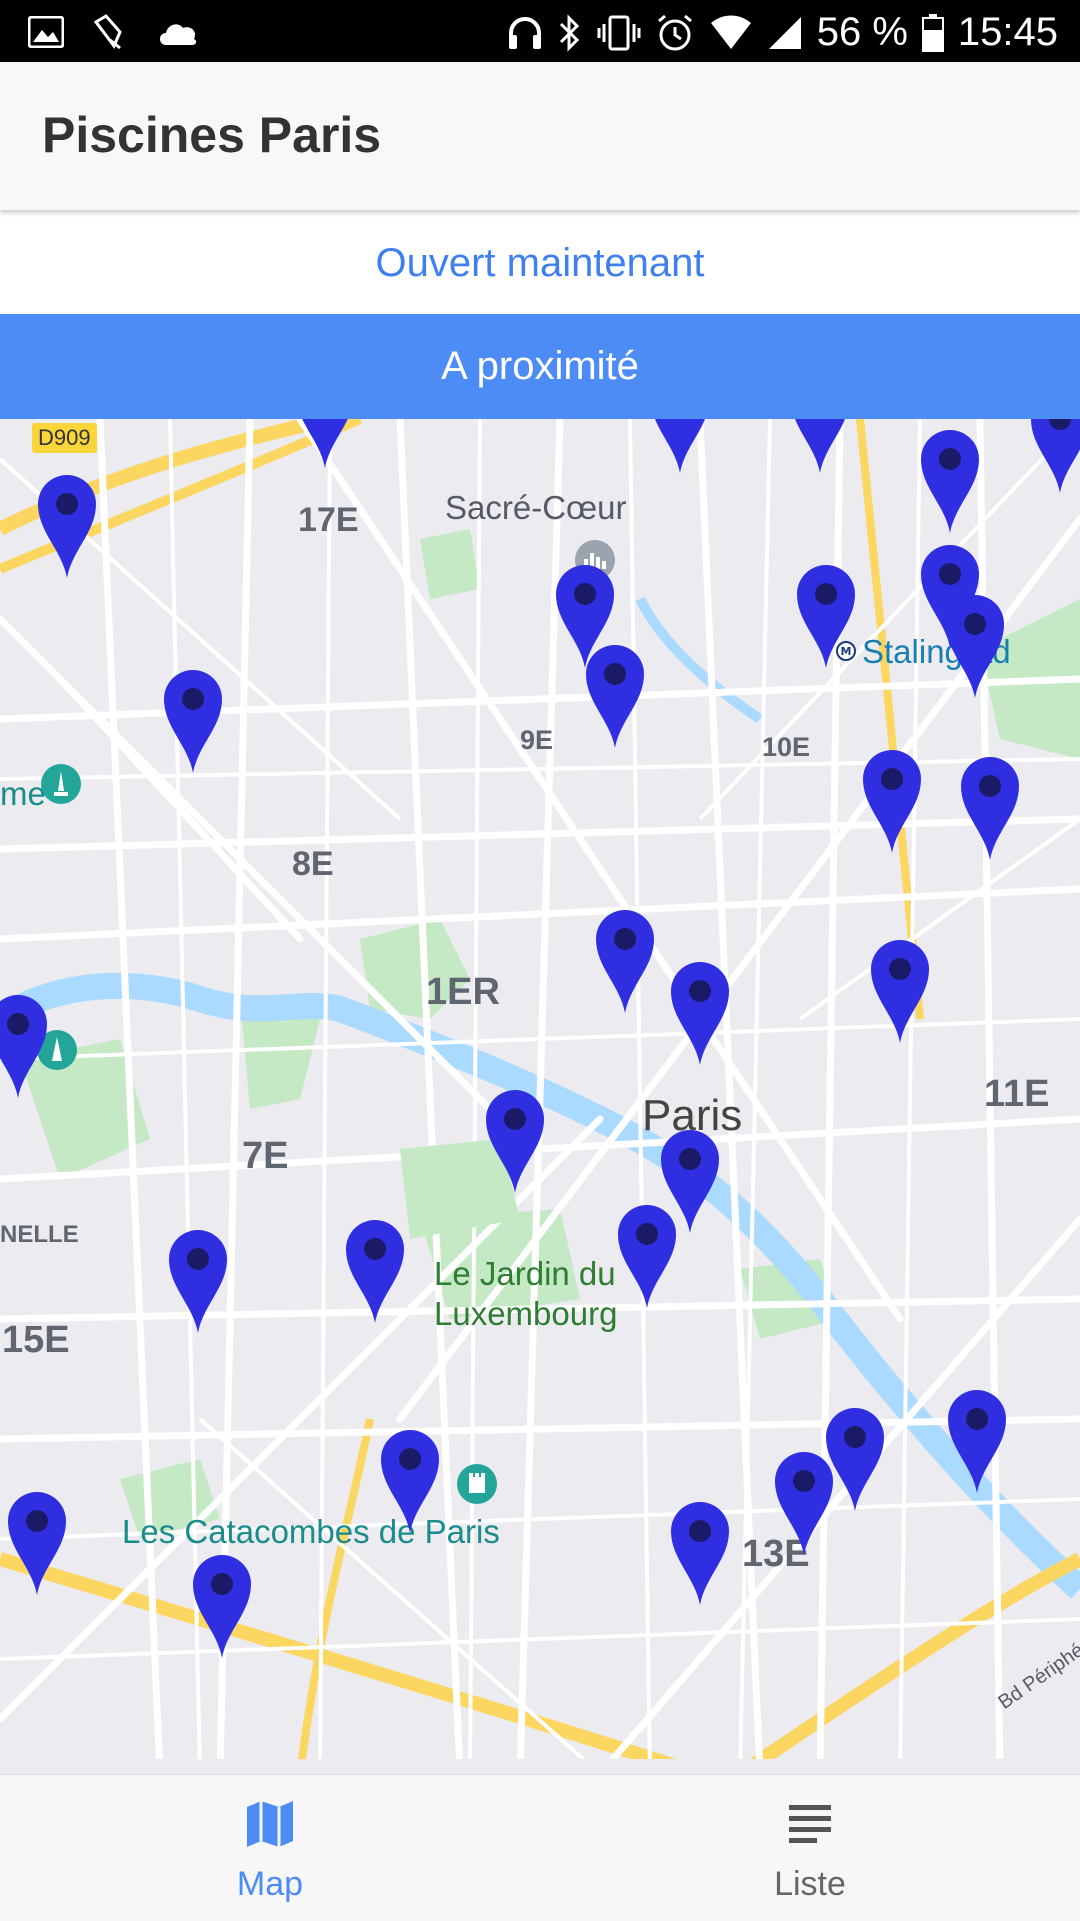 The height and width of the screenshot is (1921, 1080). Describe the element at coordinates (932, 32) in the screenshot. I see `battery-icon` at that location.